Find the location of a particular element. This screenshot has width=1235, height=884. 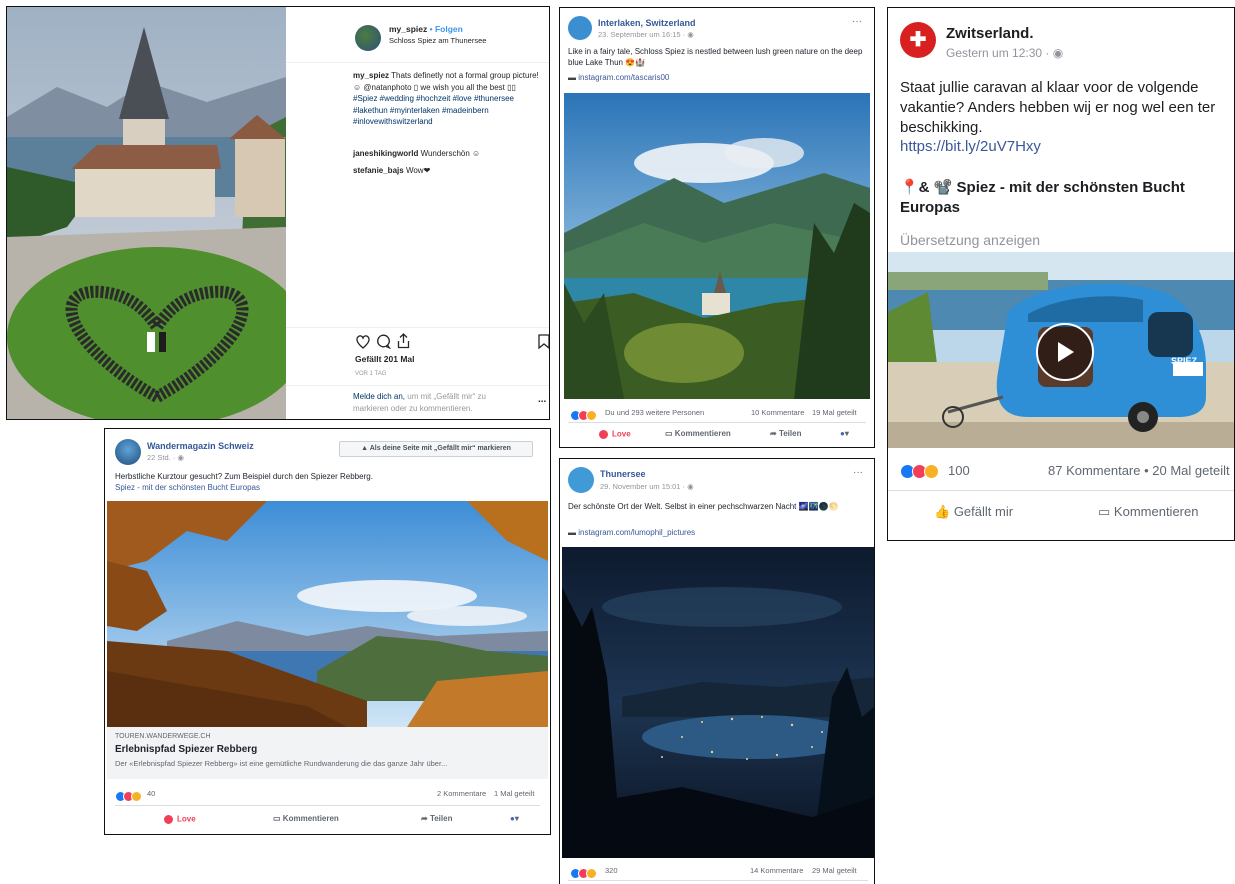

page-name: Zwitserland. is located at coordinates (990, 33).